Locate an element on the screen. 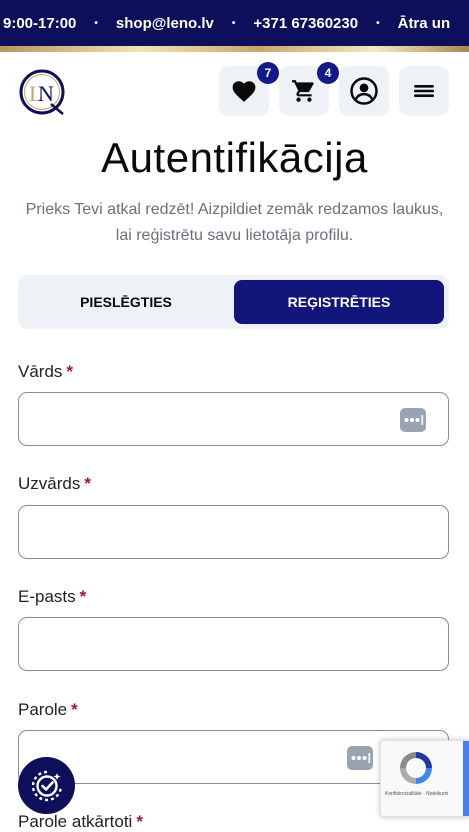 The height and width of the screenshot is (832, 469). recaptcha-edge is located at coordinates (466, 778).